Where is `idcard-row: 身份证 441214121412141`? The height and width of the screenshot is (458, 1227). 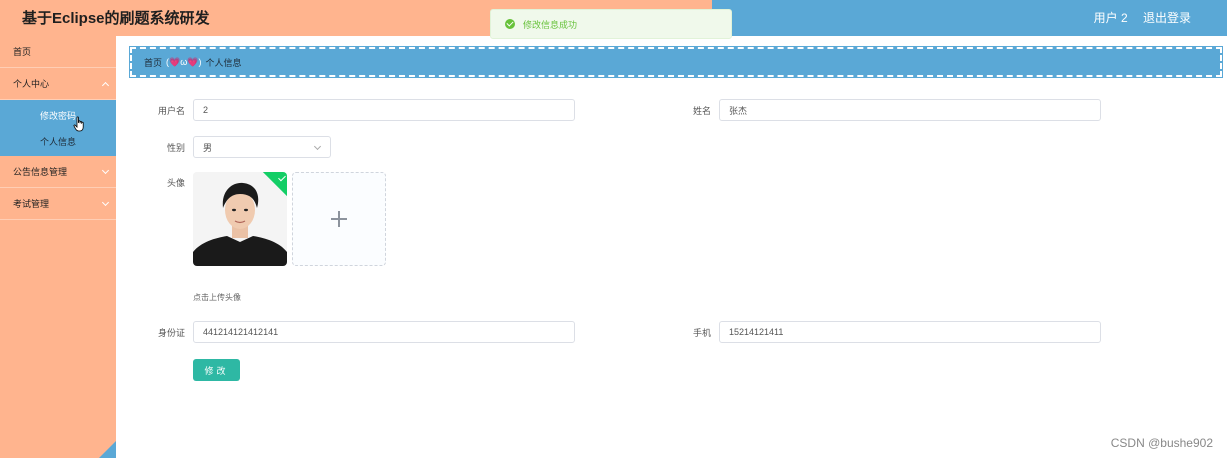
idcard-row: 身份证 441214121412141 is located at coordinates (345, 332).